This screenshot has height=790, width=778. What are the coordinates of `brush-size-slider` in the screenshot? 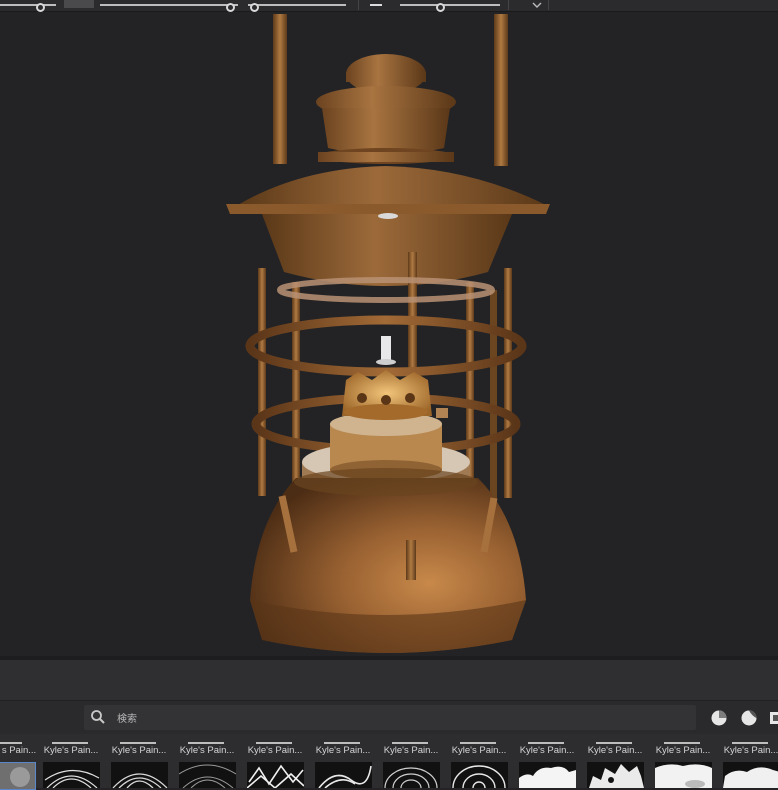 It's located at (28, 7).